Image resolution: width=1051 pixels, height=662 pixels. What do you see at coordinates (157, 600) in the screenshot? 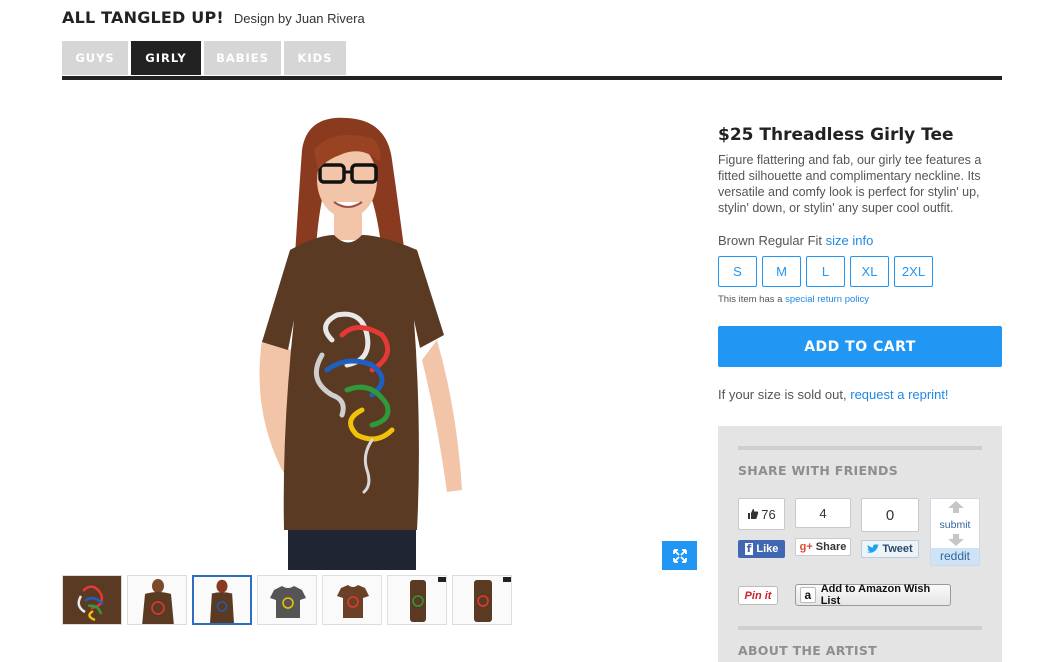
I see `thumbnail-guy-model` at bounding box center [157, 600].